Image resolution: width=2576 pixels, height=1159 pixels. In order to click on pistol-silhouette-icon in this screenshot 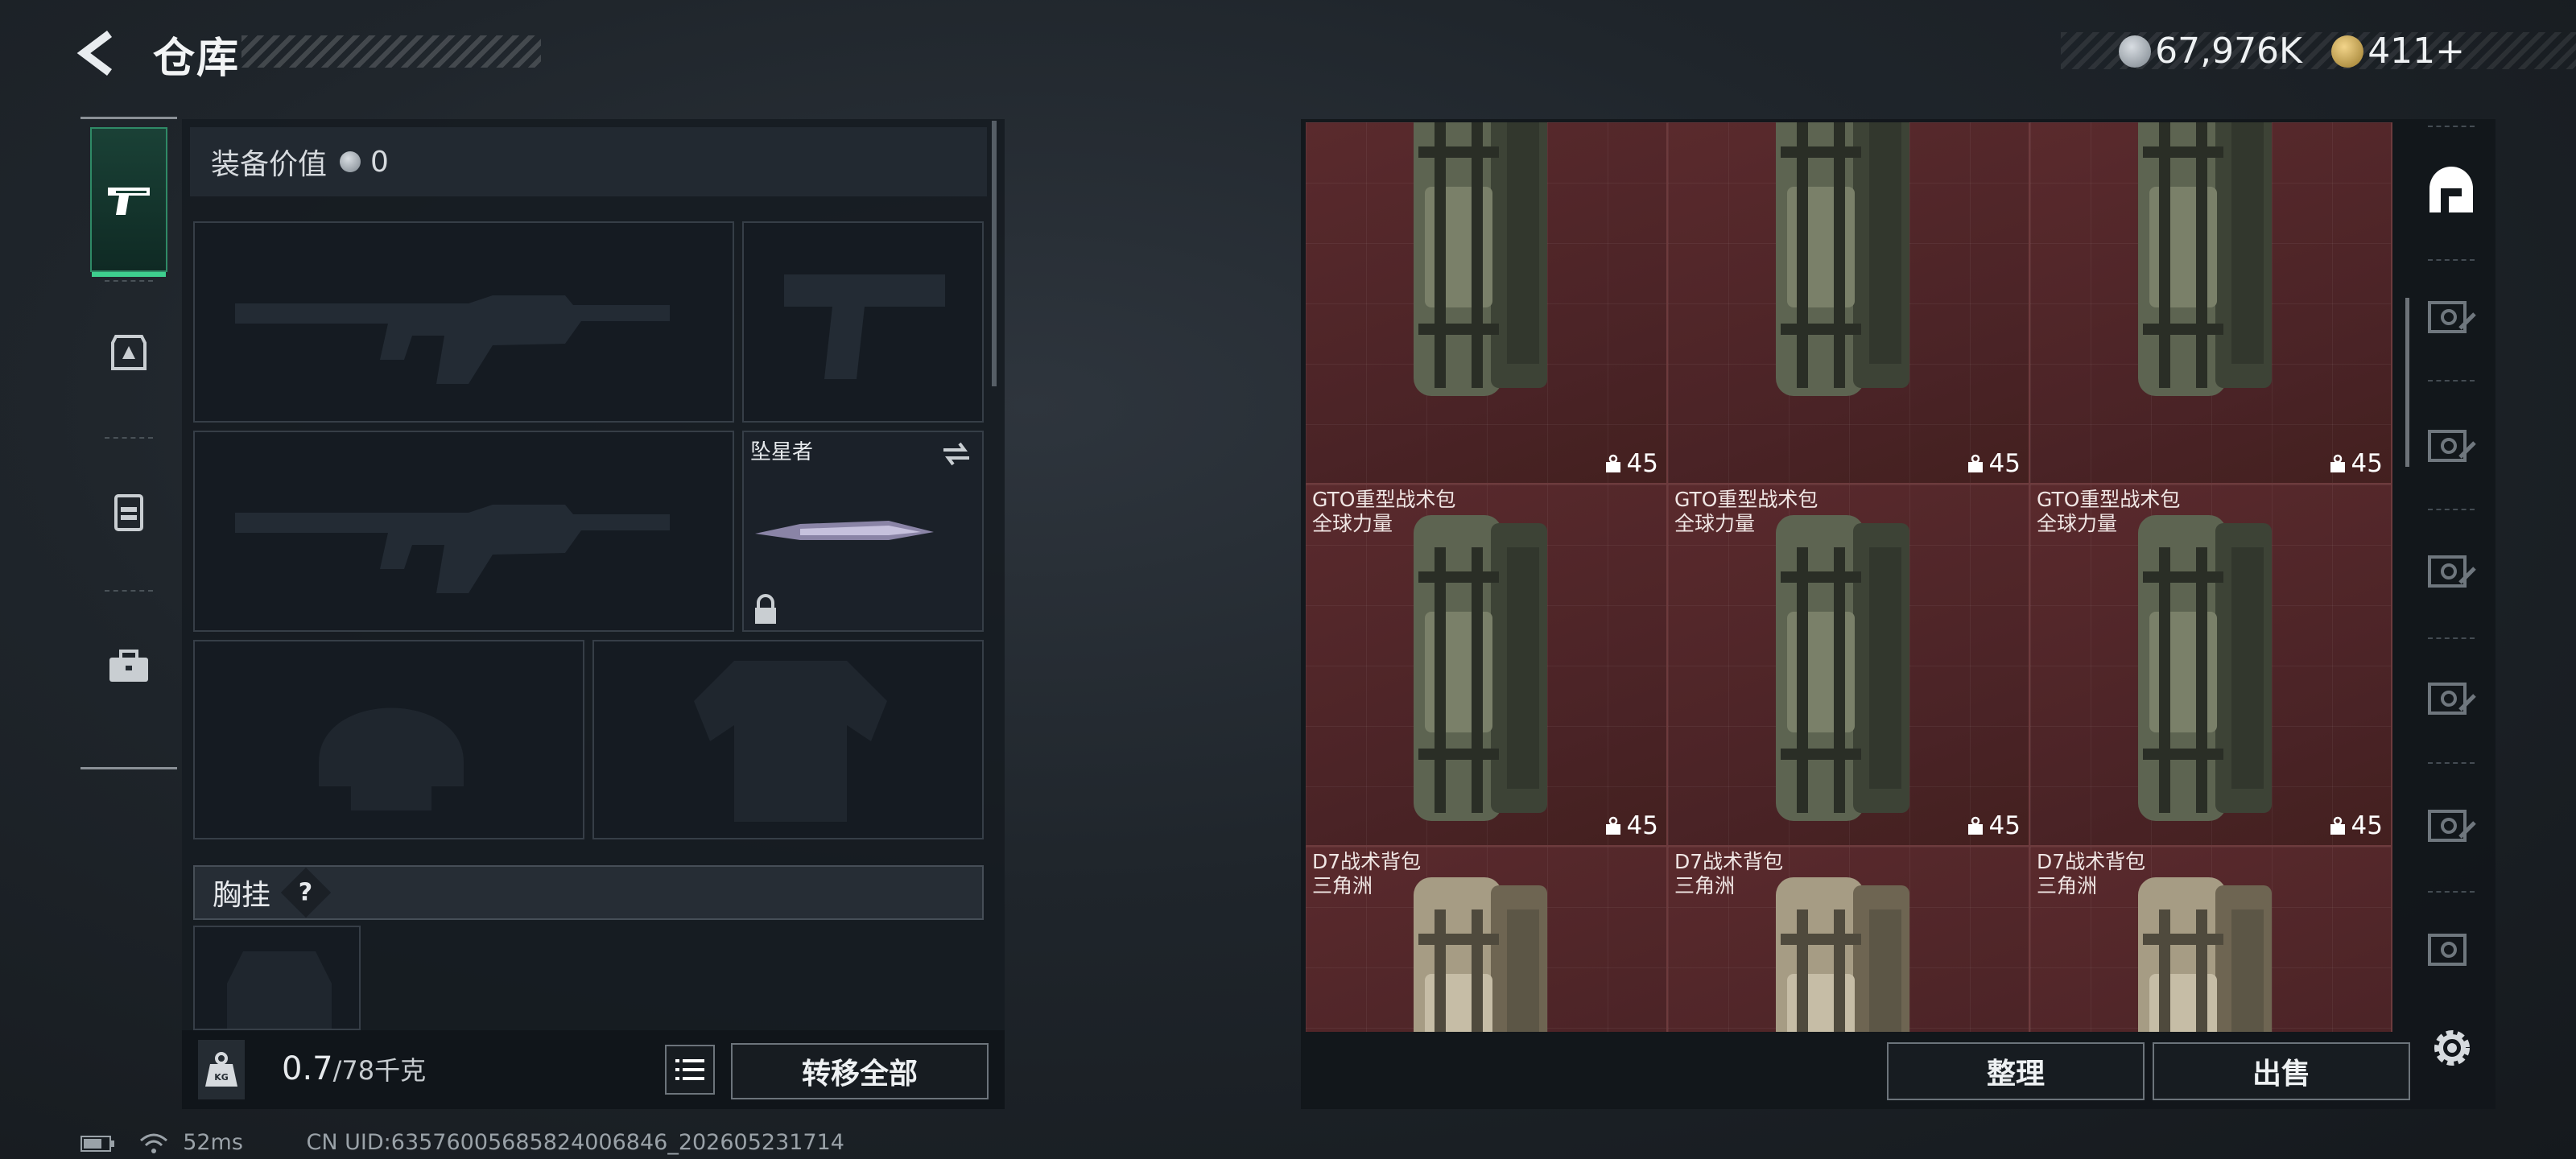, I will do `click(864, 326)`.